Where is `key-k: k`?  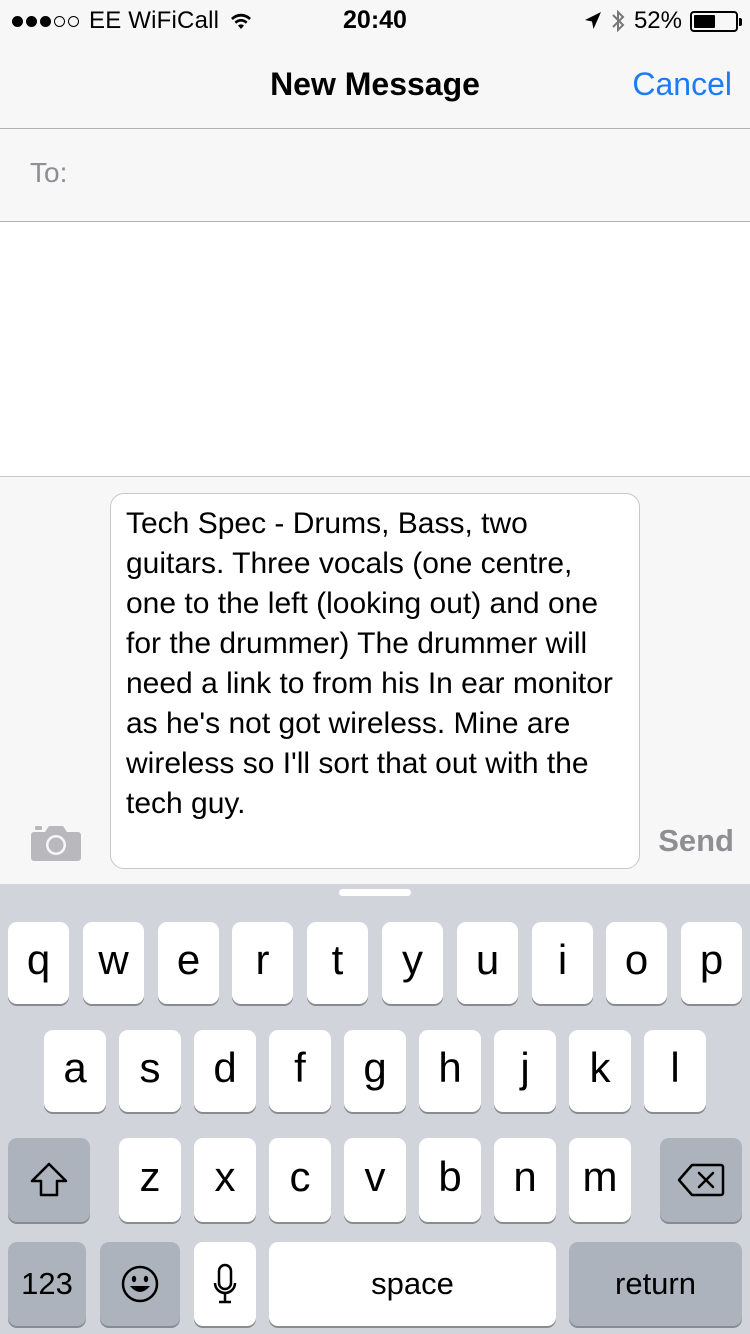
key-k: k is located at coordinates (600, 1071).